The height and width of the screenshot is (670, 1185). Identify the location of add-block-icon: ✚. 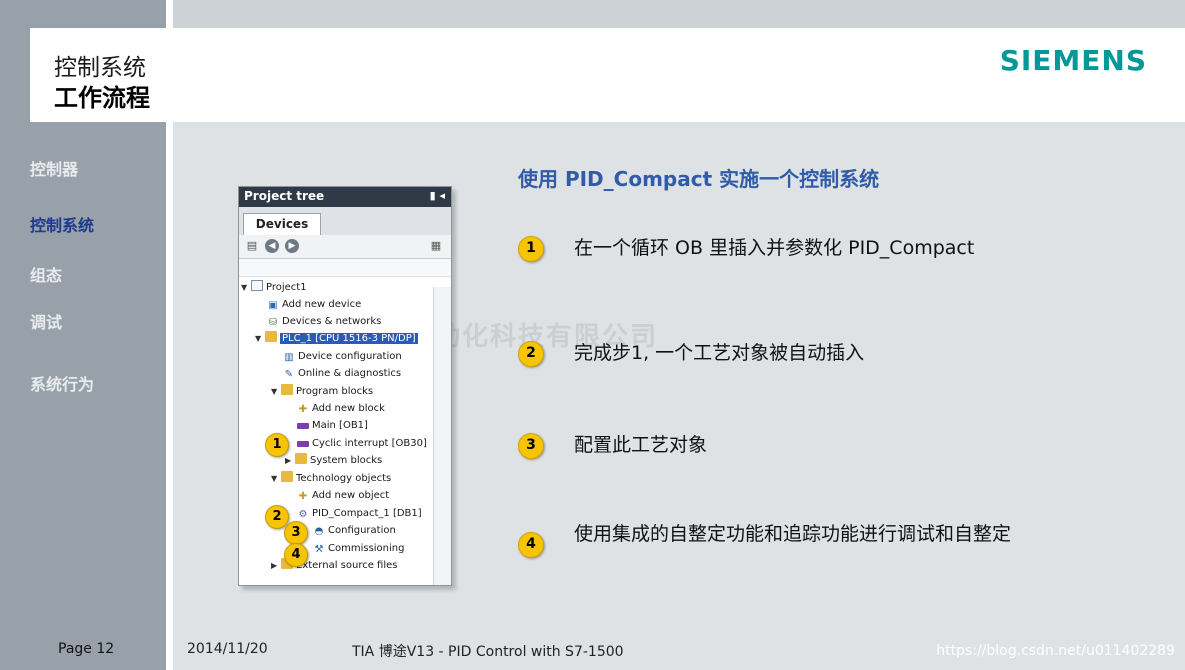
(303, 409).